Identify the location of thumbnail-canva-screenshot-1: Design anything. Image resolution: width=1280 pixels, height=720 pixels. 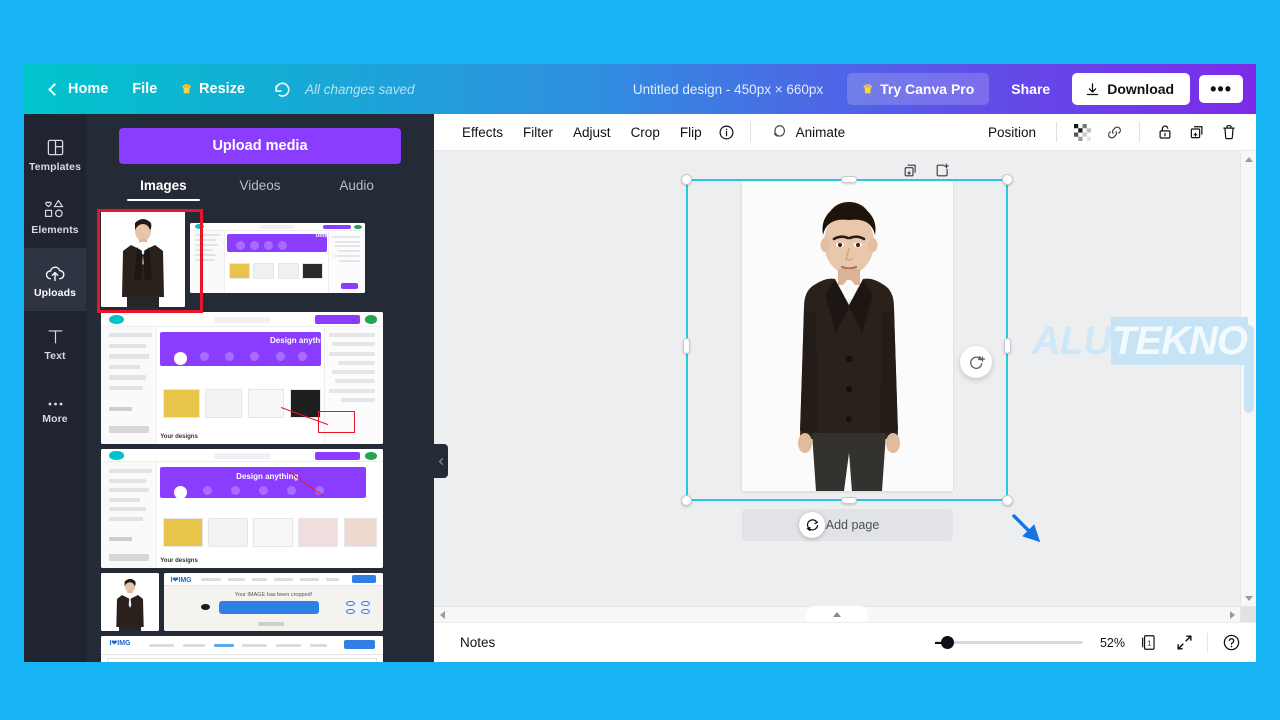
(277, 258).